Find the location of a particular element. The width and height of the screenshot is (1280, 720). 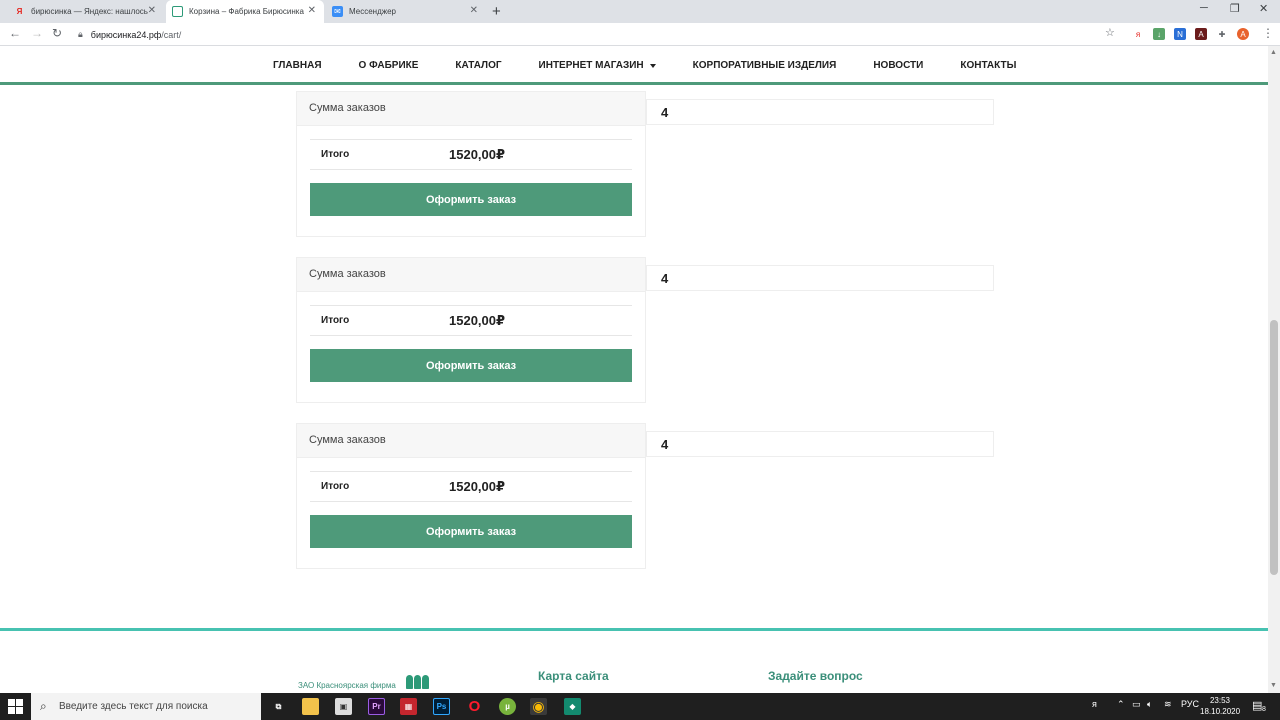

restore-icon: ❐ is located at coordinates (1235, 8).